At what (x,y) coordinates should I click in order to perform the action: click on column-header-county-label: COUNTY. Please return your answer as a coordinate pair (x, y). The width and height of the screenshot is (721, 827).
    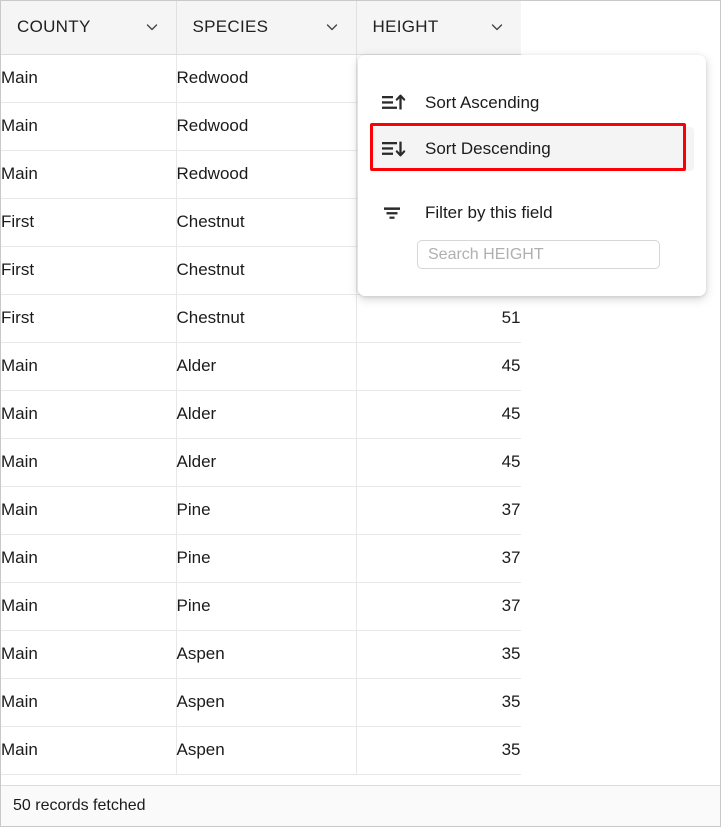
    Looking at the image, I should click on (54, 27).